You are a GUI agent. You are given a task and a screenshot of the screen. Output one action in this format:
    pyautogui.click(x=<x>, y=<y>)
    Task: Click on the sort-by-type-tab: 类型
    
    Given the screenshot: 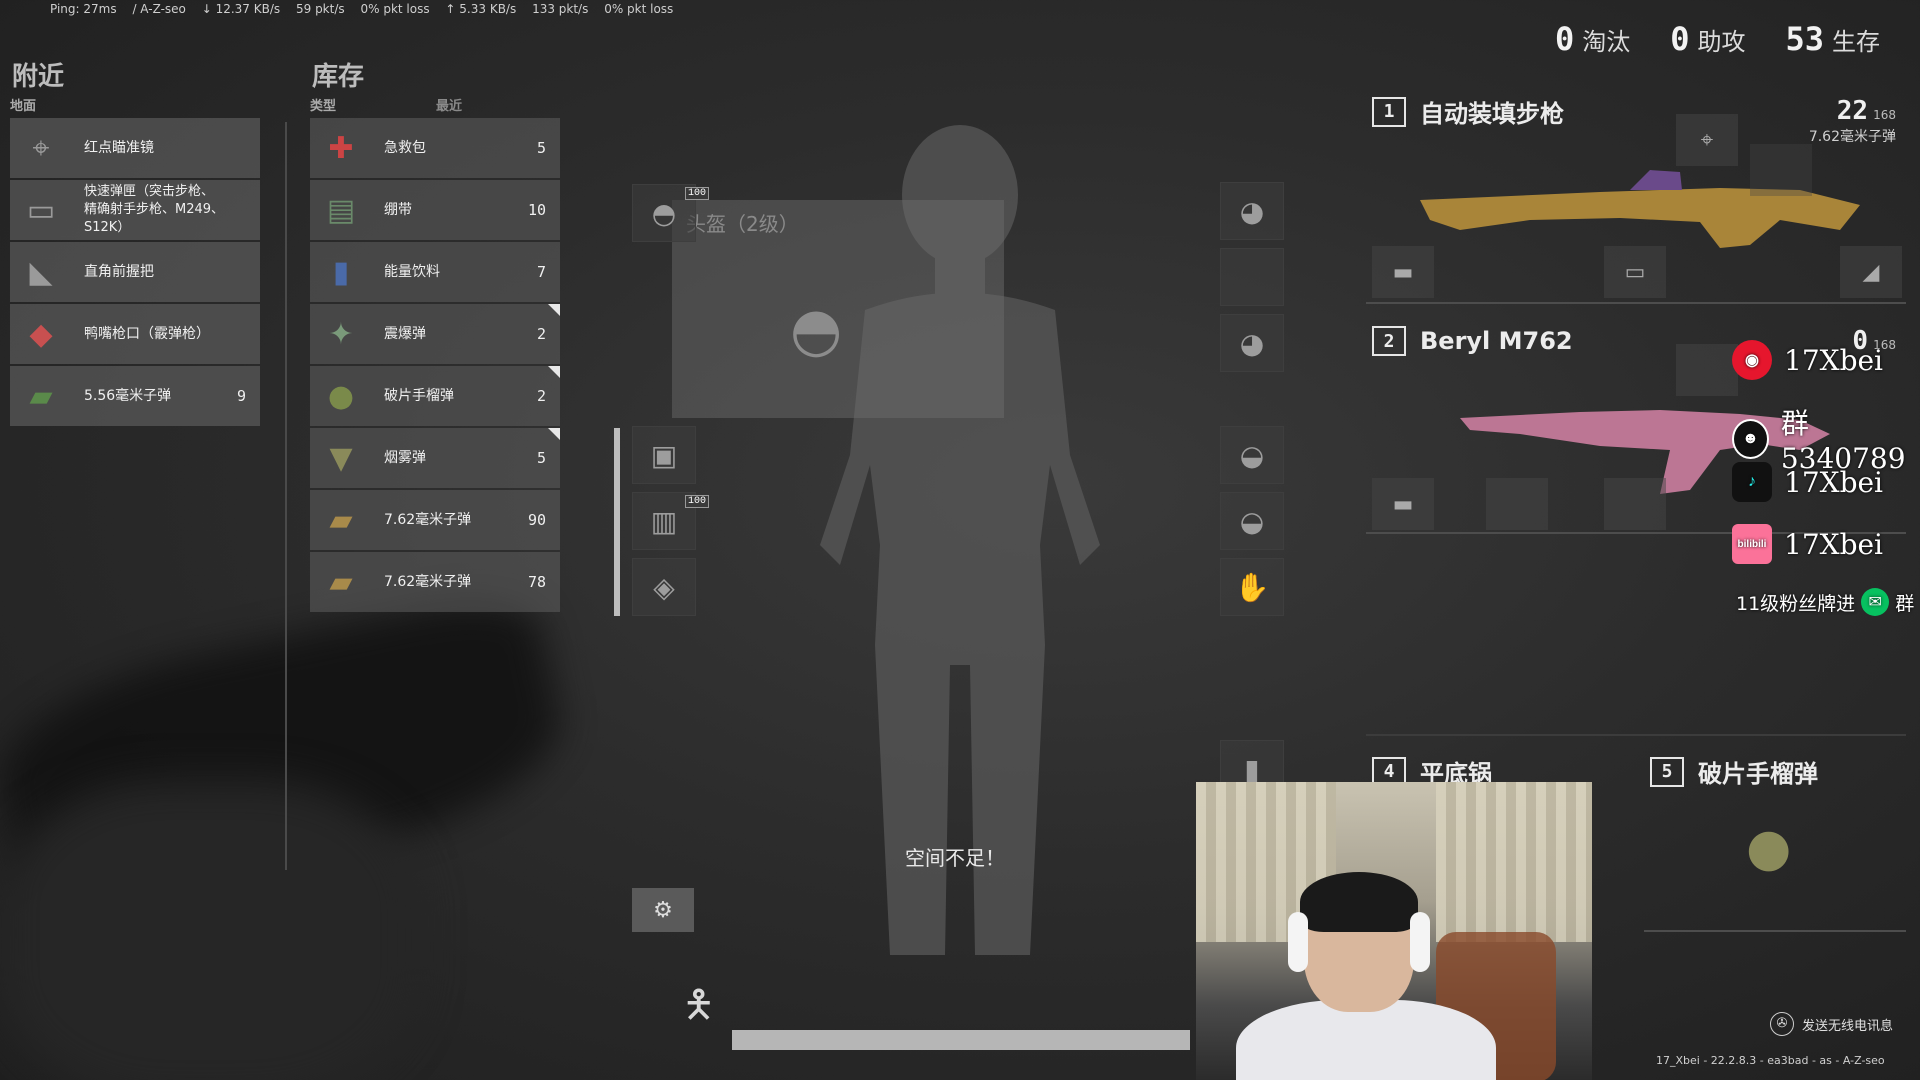 What is the action you would take?
    pyautogui.click(x=323, y=104)
    